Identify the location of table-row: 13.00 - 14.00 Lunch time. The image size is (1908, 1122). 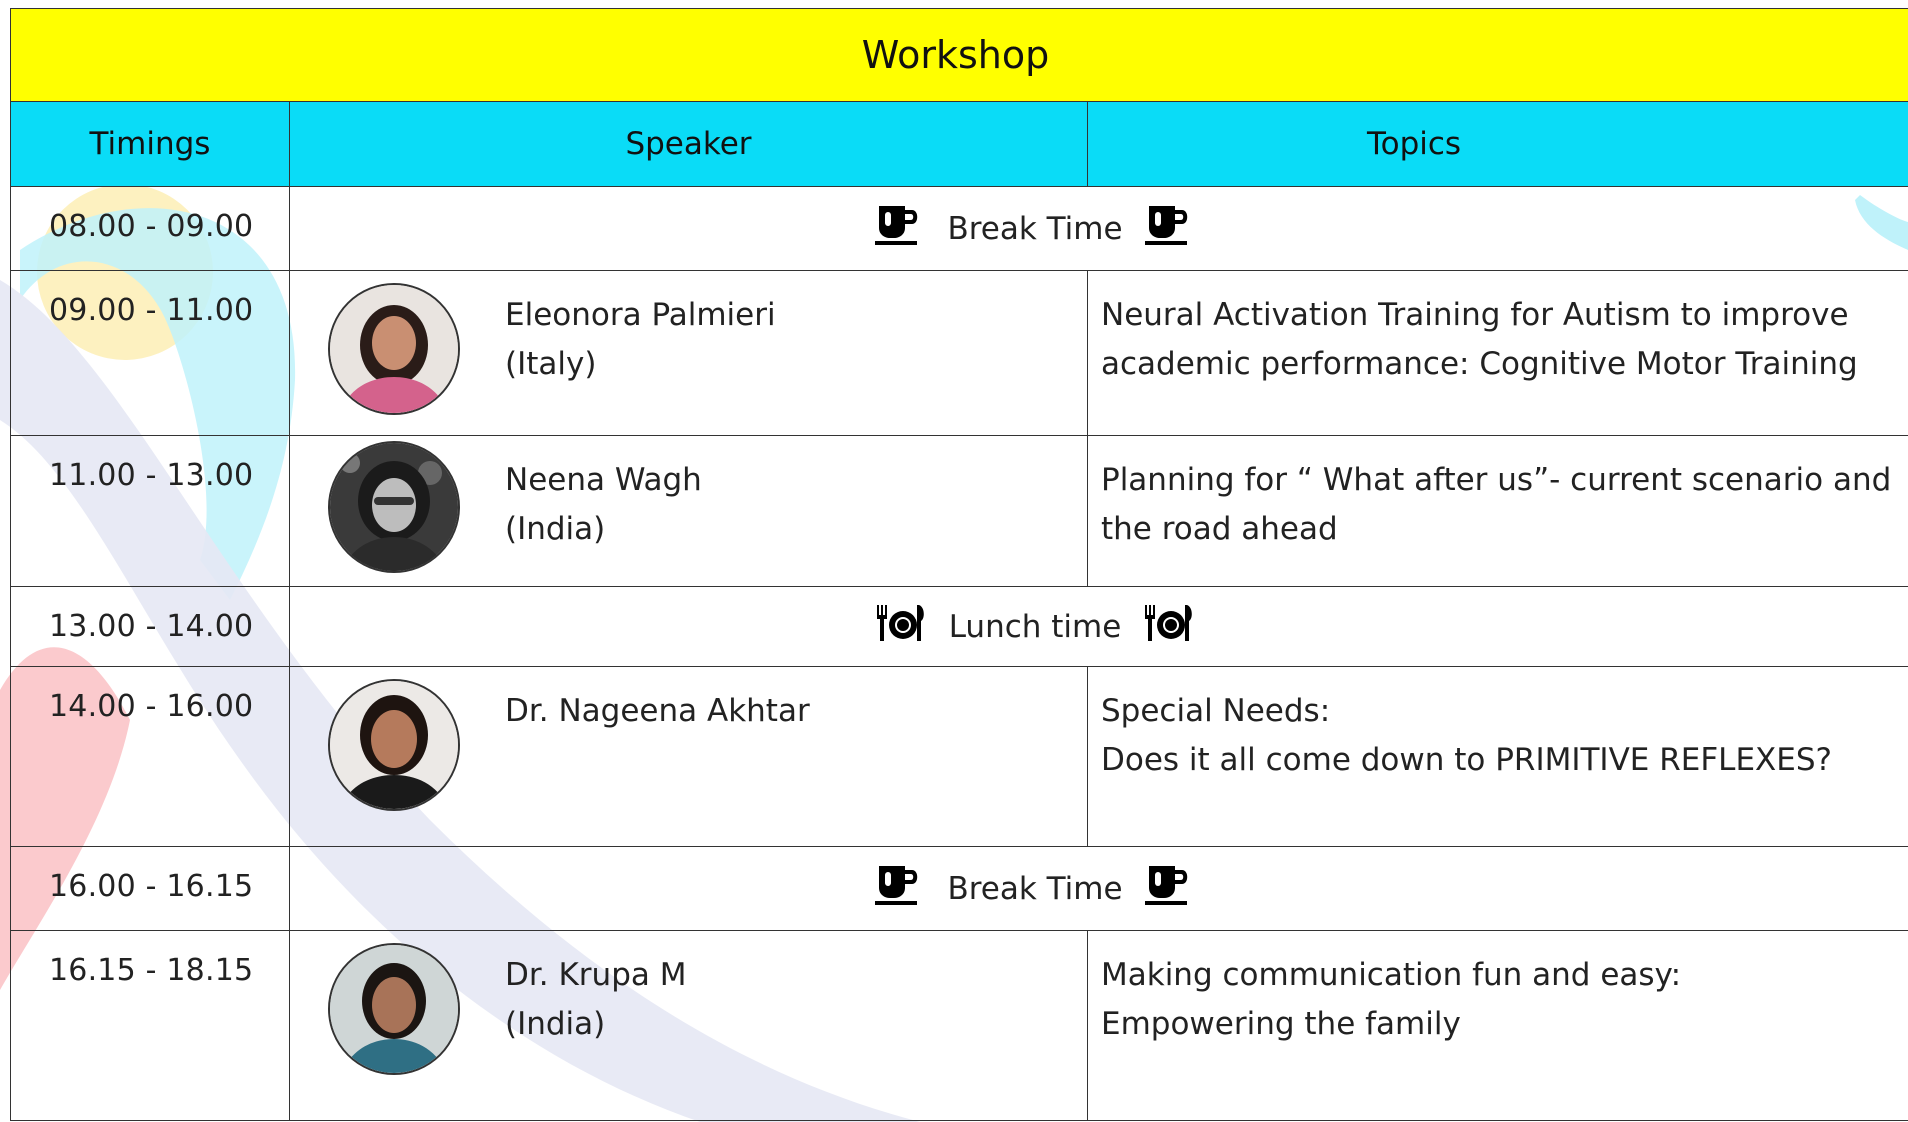
(959, 626).